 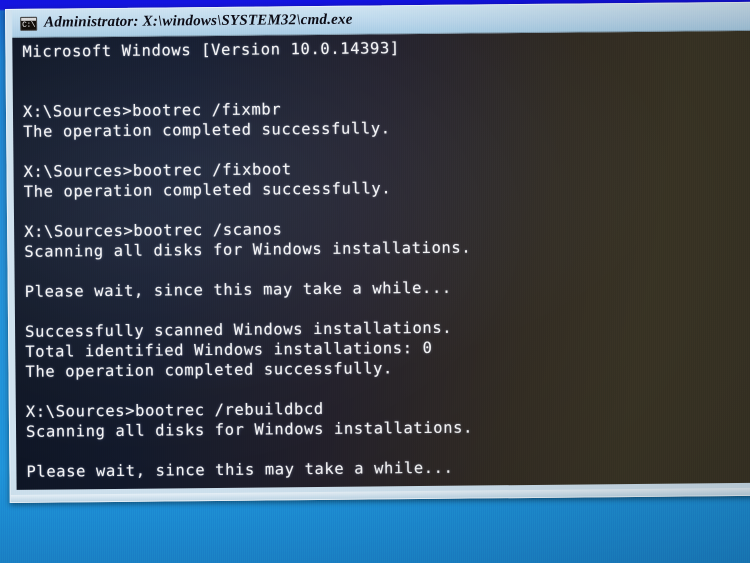 I want to click on cmd-icon-glyph: C:\, so click(x=29, y=25).